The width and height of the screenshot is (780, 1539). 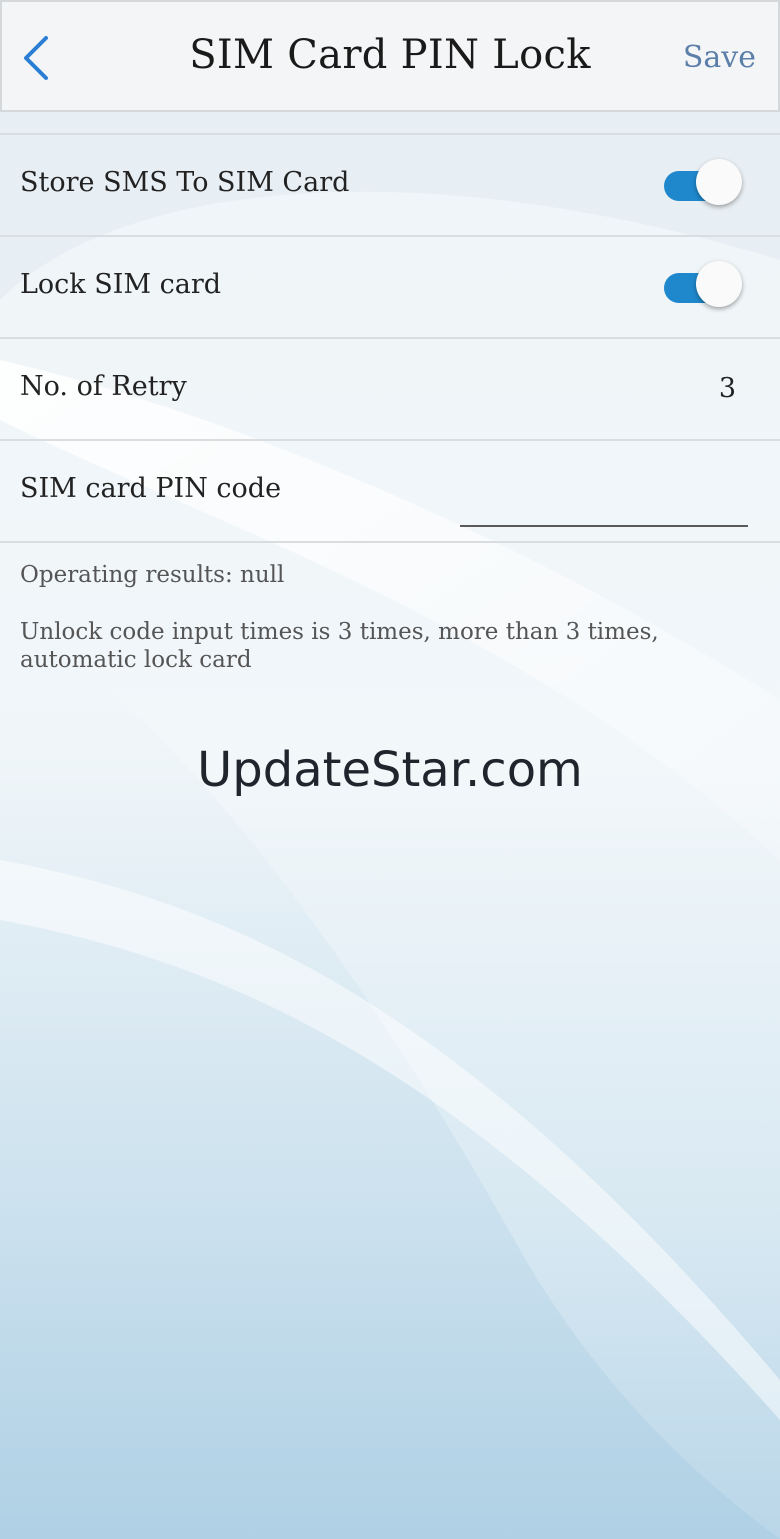 I want to click on retry-label: No. of Retry, so click(x=103, y=386).